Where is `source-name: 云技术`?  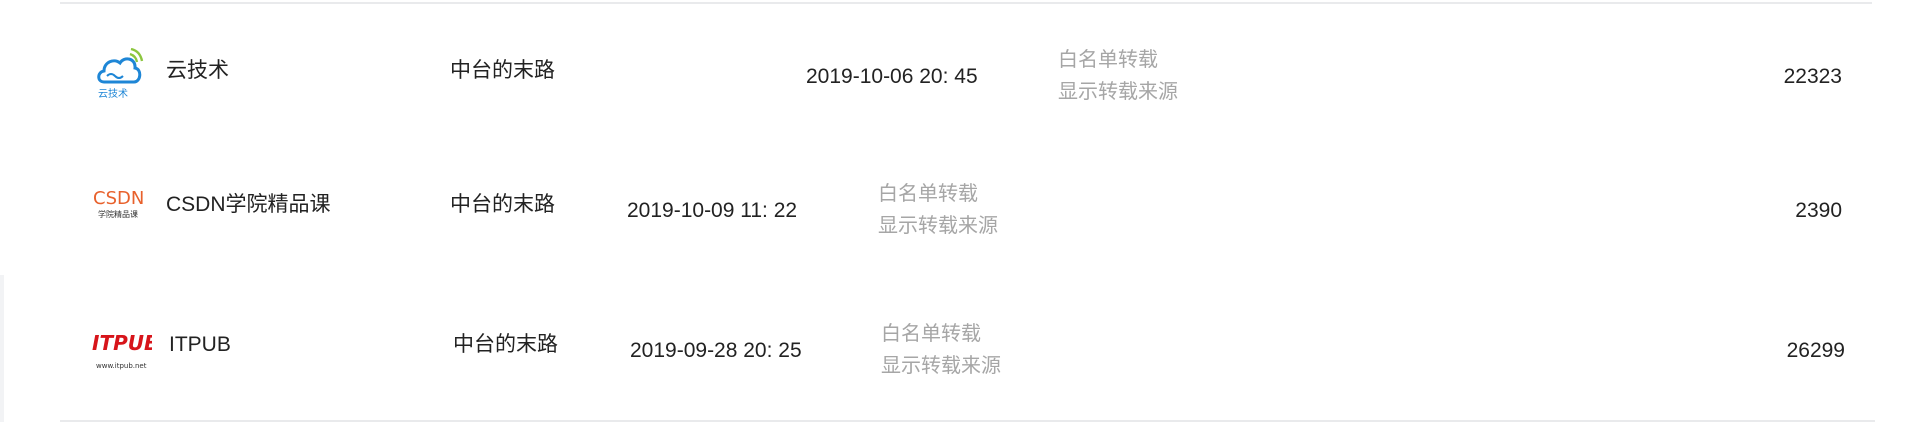 source-name: 云技术 is located at coordinates (197, 71).